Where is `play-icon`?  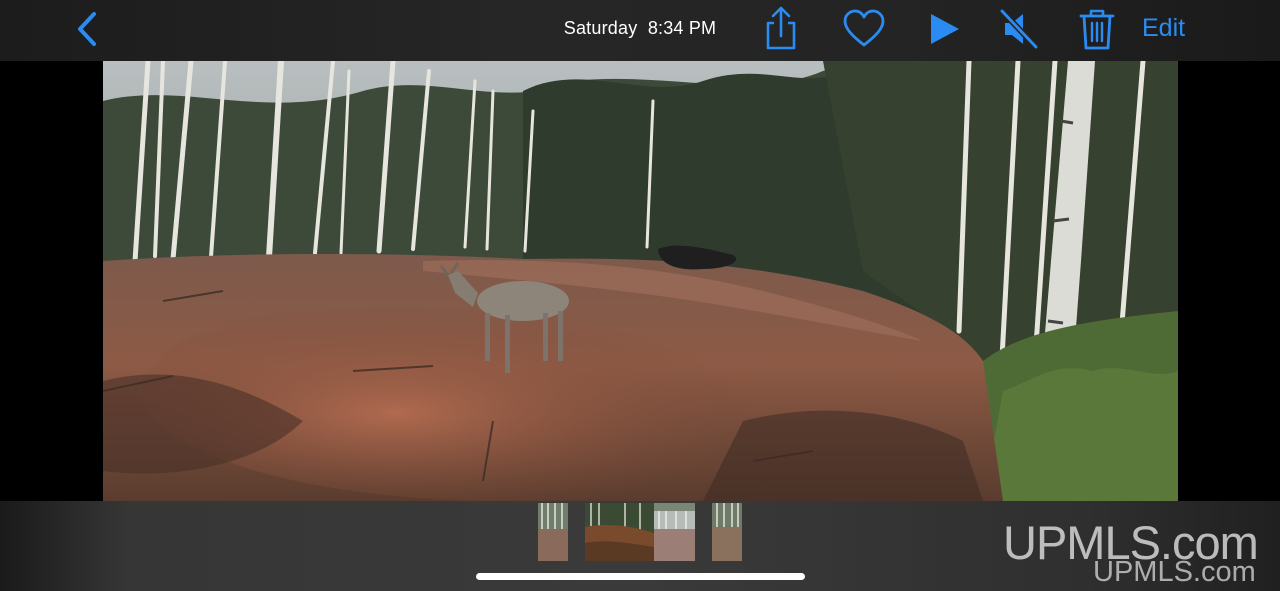 play-icon is located at coordinates (945, 29).